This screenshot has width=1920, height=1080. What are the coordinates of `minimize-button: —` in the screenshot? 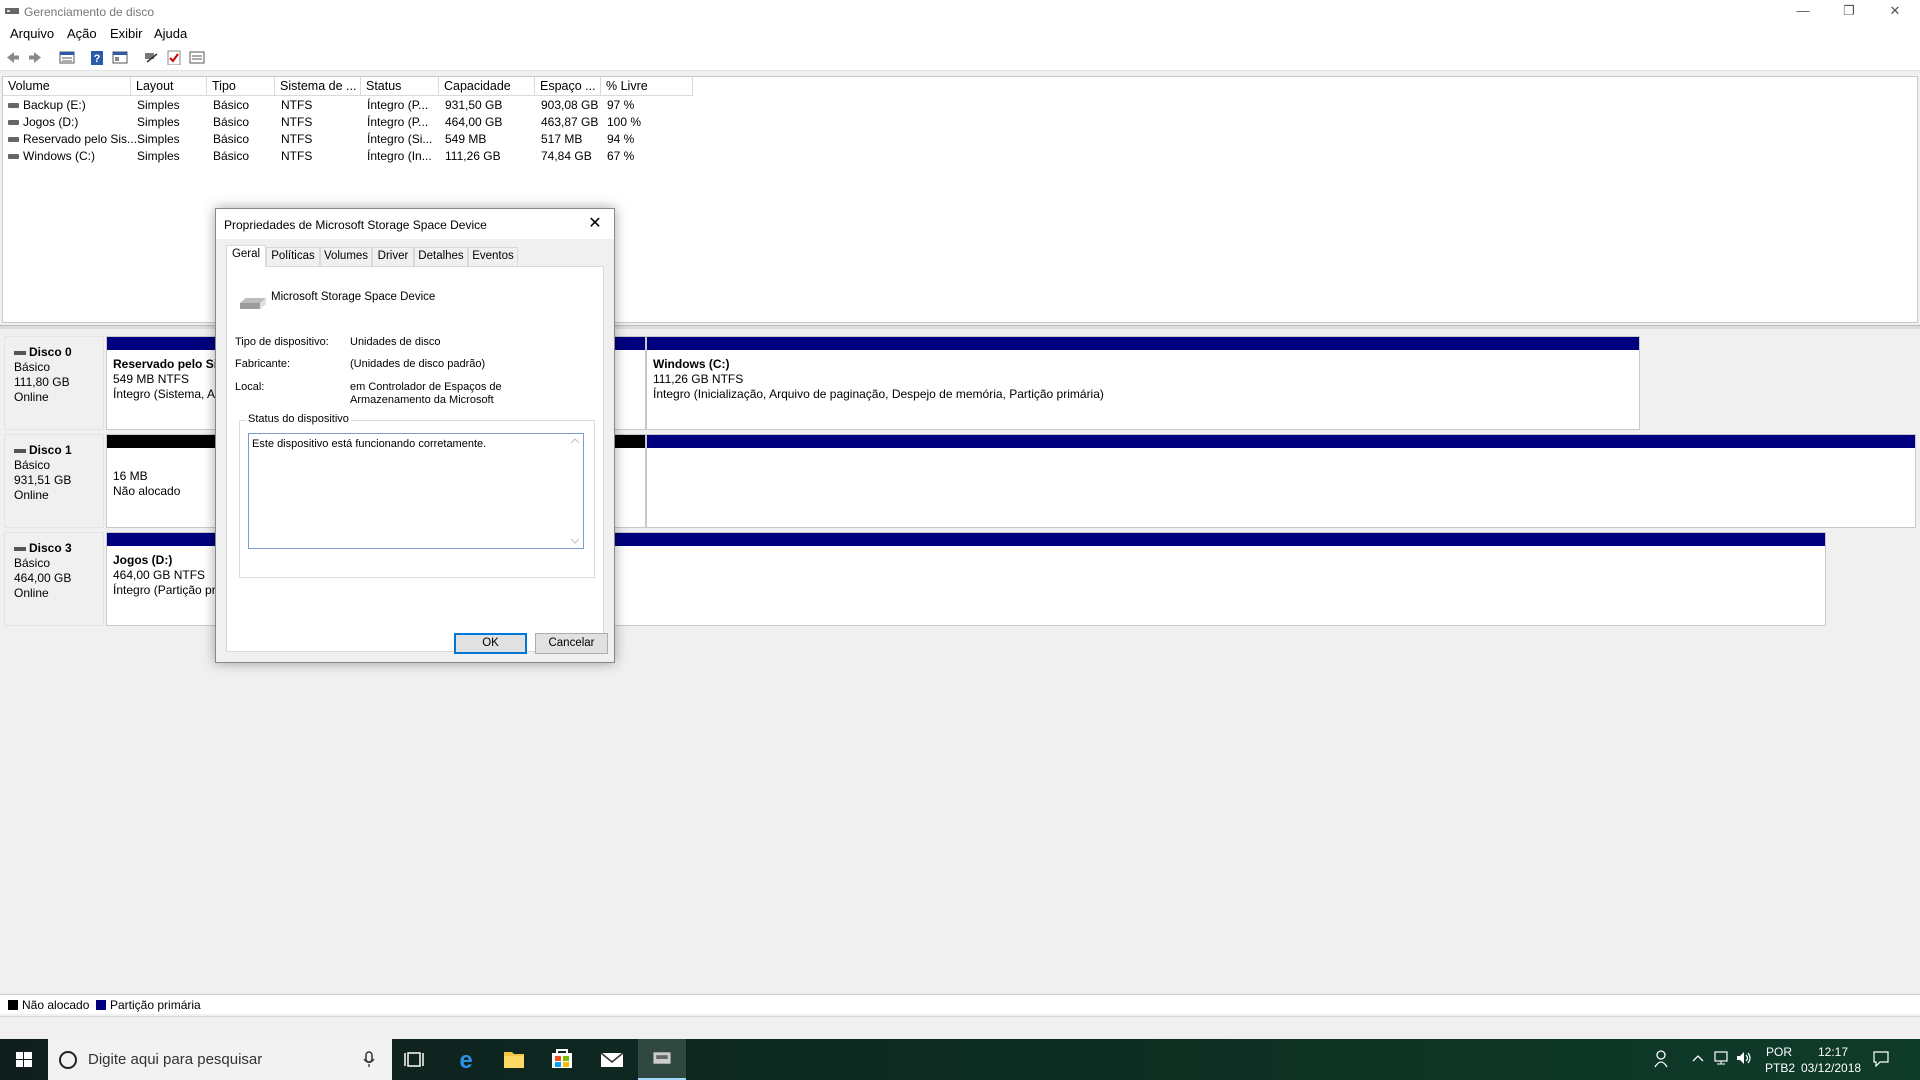 It's located at (1803, 11).